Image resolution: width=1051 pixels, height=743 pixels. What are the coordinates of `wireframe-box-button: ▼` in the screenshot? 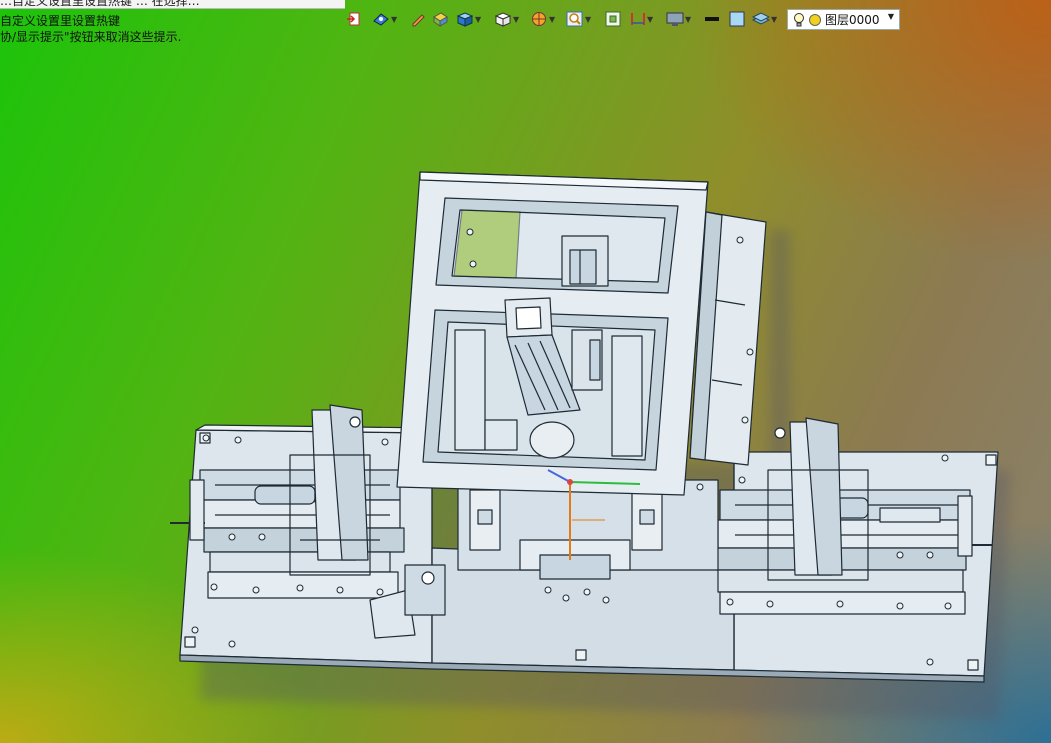 It's located at (506, 19).